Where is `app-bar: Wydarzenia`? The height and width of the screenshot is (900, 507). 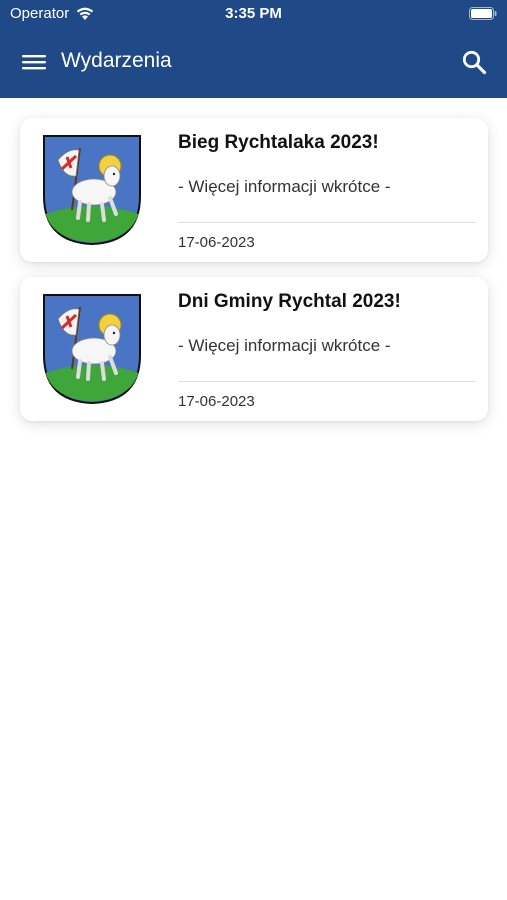 app-bar: Wydarzenia is located at coordinates (253, 62).